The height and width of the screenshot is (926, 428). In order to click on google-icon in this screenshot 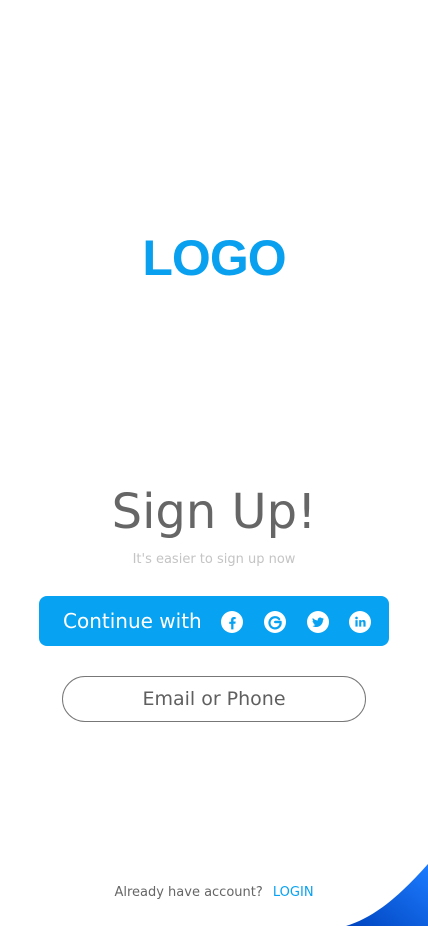, I will do `click(275, 623)`.